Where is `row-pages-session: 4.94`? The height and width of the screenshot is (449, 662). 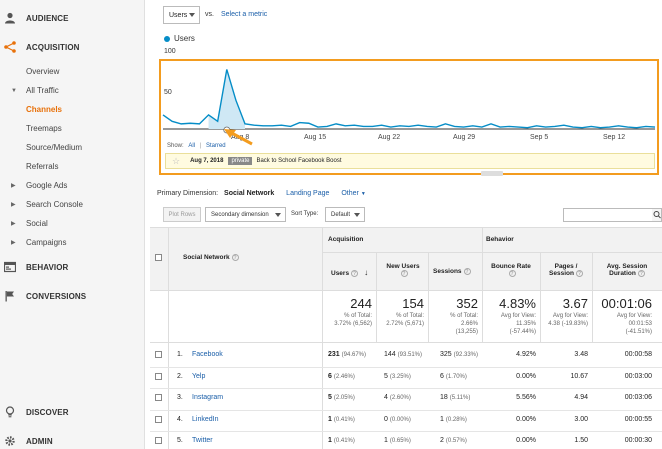 row-pages-session: 4.94 is located at coordinates (581, 397).